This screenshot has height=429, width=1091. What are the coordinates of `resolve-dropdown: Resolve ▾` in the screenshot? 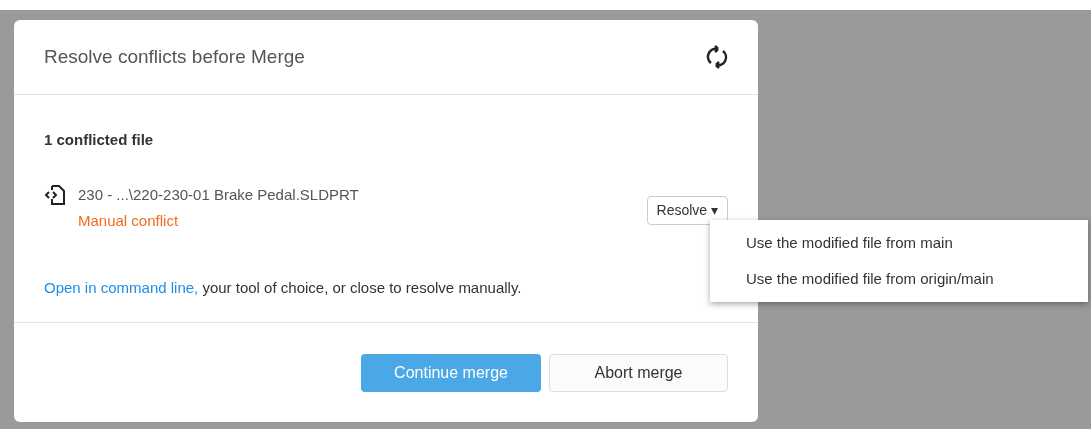 It's located at (687, 210).